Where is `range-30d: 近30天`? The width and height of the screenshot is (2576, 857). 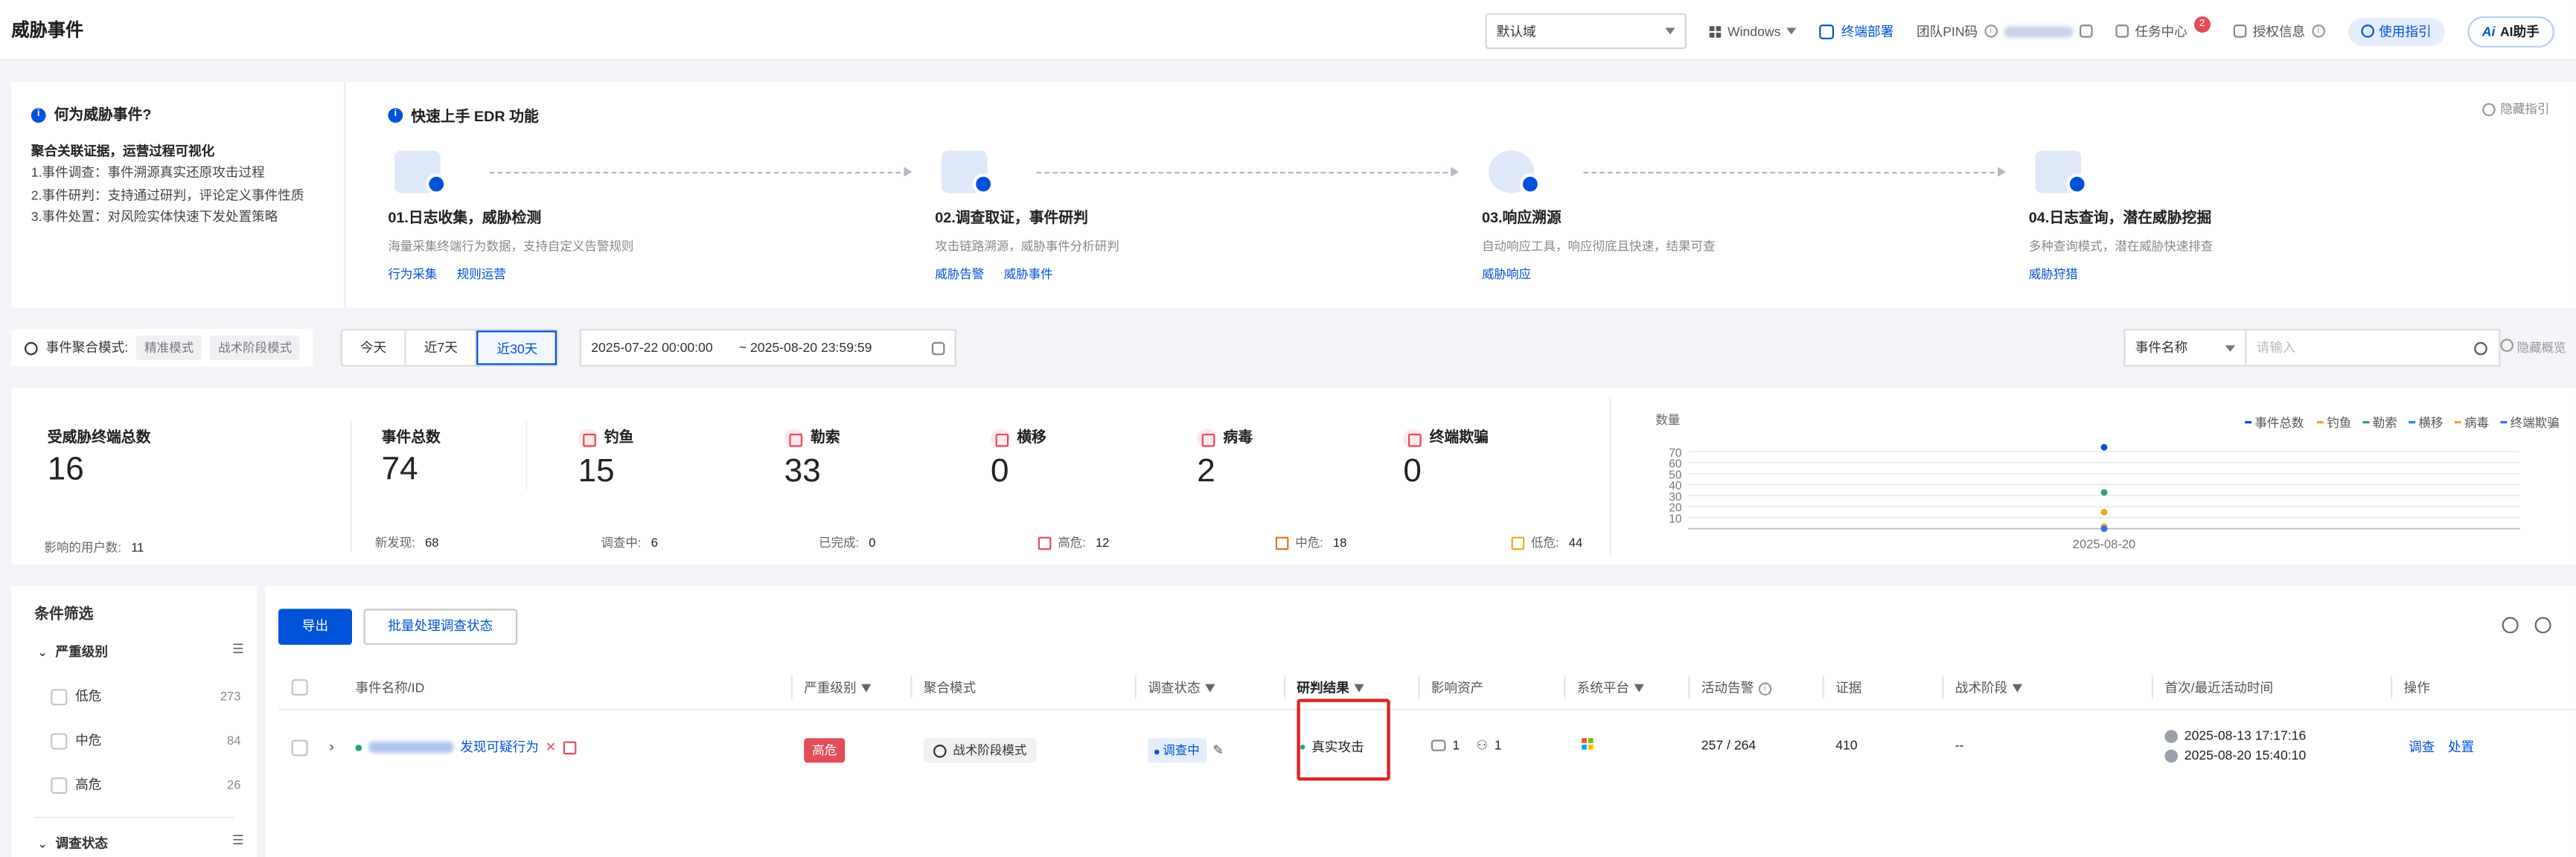
range-30d: 近30天 is located at coordinates (517, 347).